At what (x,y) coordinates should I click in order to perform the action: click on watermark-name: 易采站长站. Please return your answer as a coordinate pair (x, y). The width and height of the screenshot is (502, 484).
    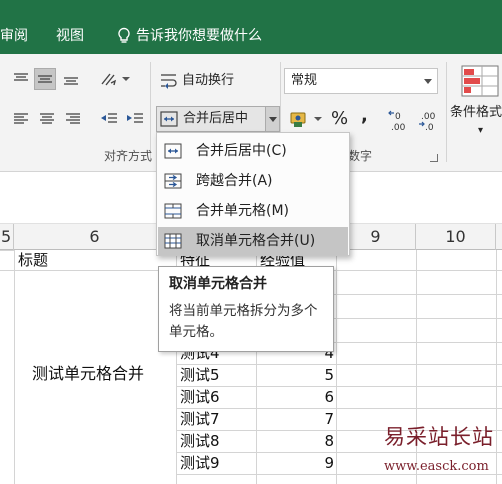
    Looking at the image, I should click on (439, 437).